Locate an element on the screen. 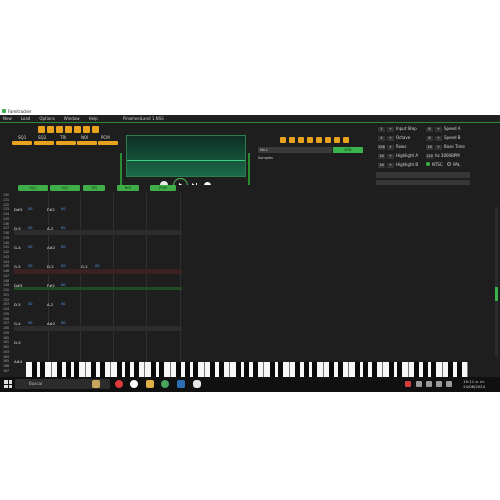 This screenshot has width=500, height=500. famitracker-icon is located at coordinates (197, 384).